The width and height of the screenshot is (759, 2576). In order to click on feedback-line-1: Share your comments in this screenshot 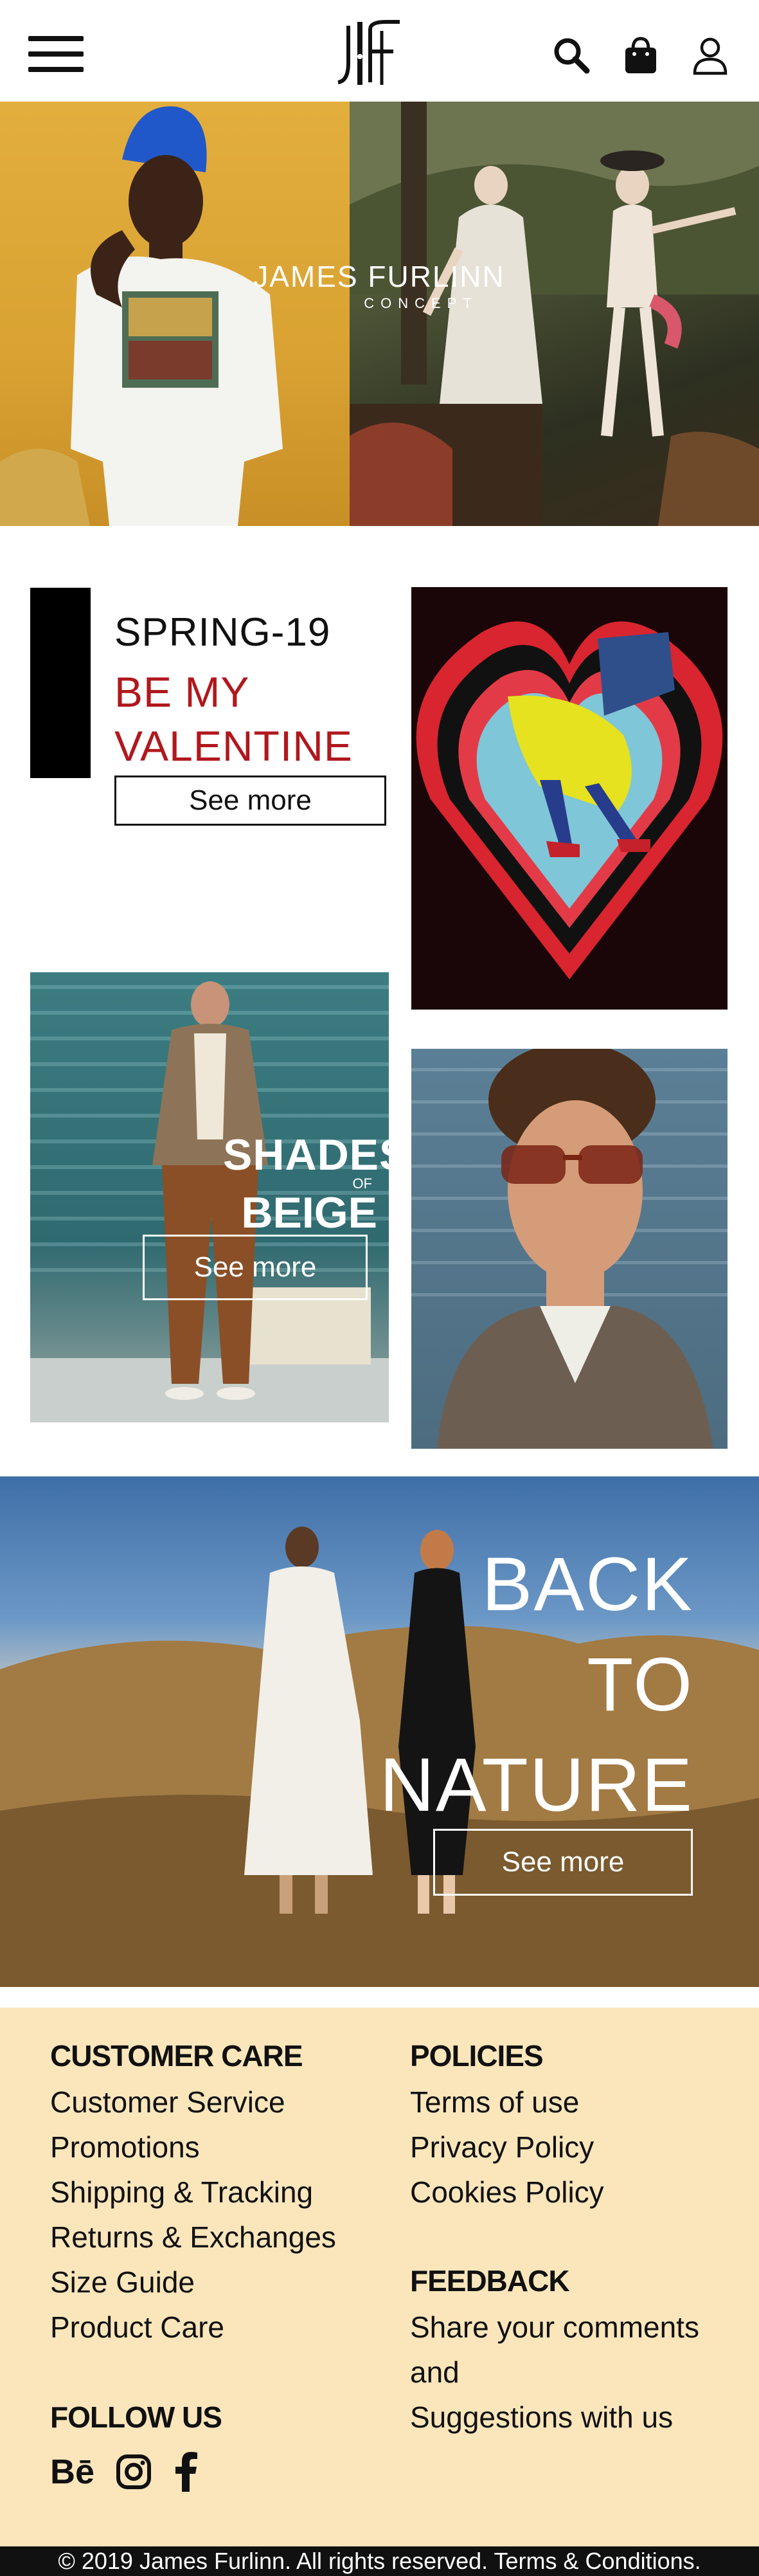, I will do `click(555, 2327)`.